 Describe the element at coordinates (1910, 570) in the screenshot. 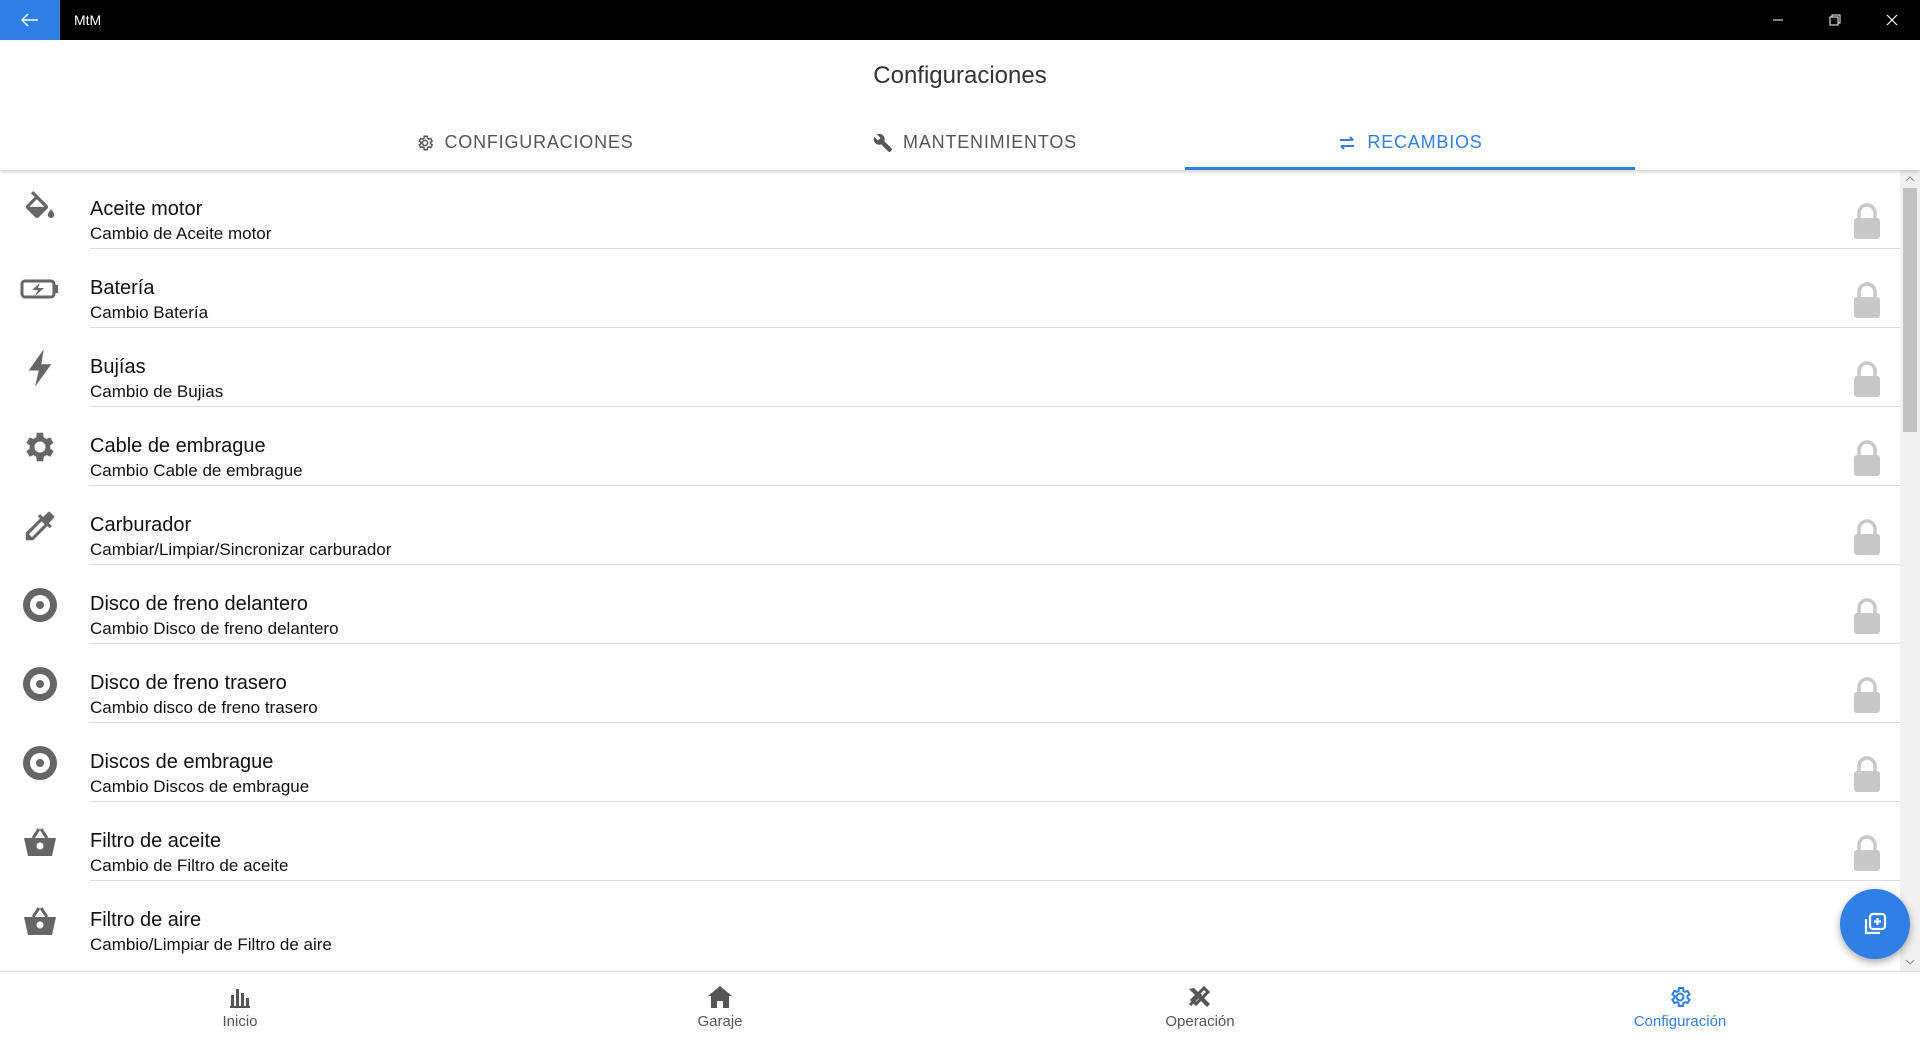

I see `list-scrollbar` at that location.